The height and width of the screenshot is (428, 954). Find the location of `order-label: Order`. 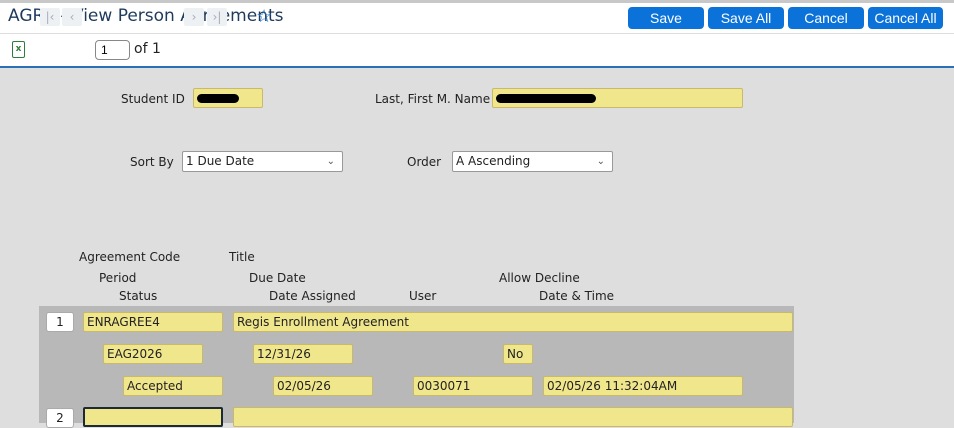

order-label: Order is located at coordinates (424, 162).